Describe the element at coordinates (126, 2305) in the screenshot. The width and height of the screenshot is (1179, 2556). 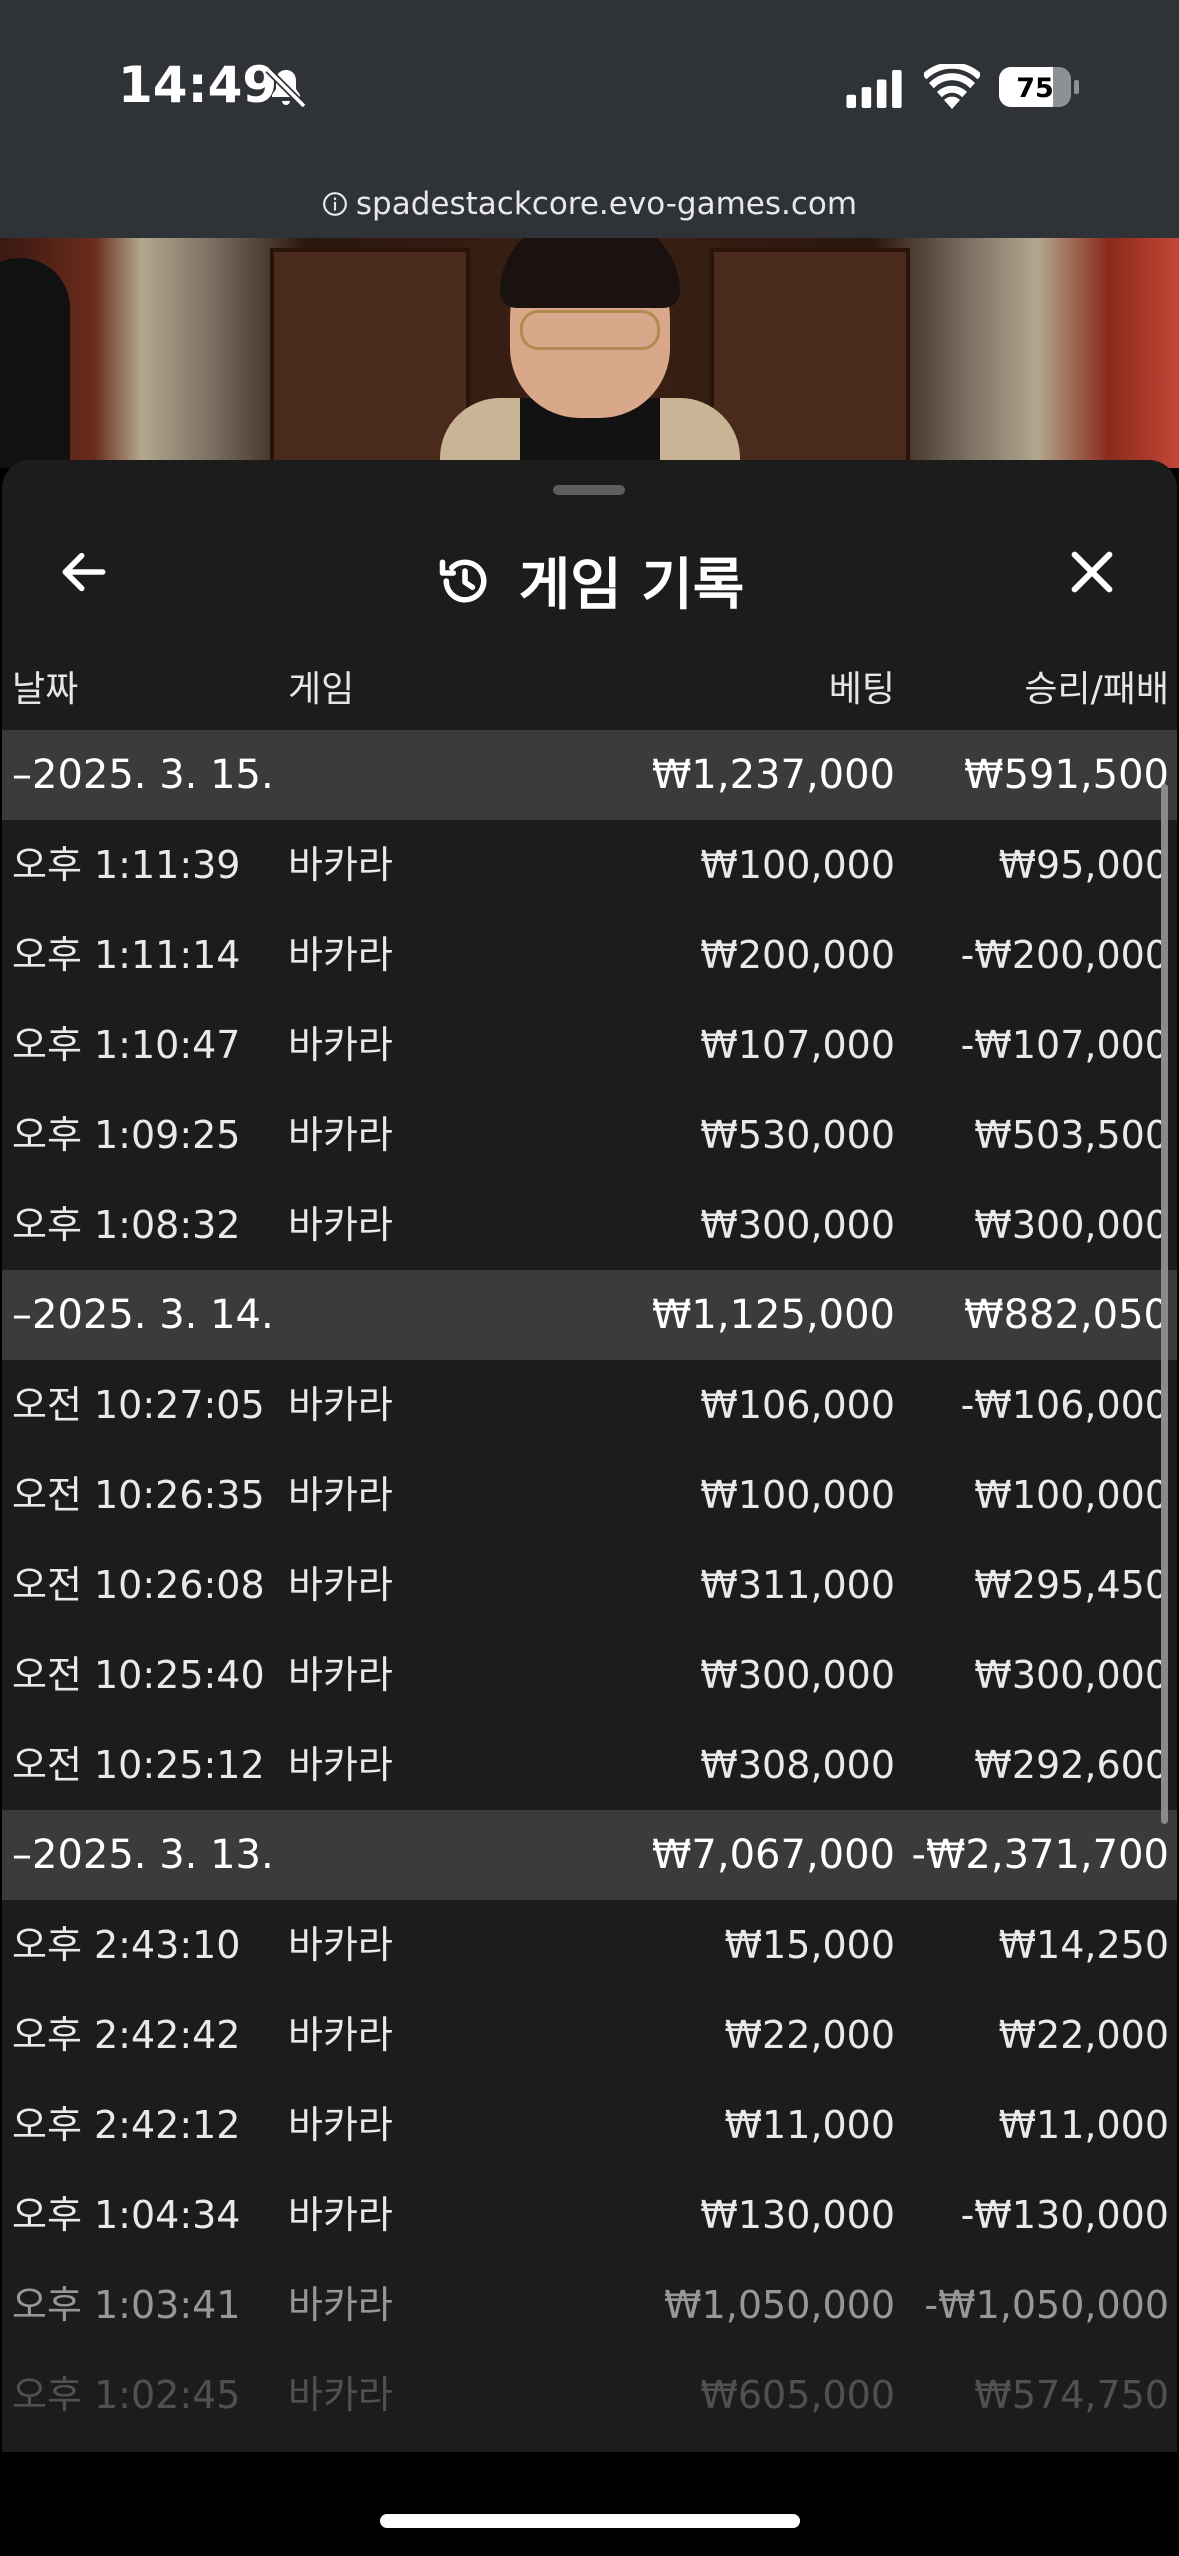
I see `row-time: 오후 1:03:41` at that location.